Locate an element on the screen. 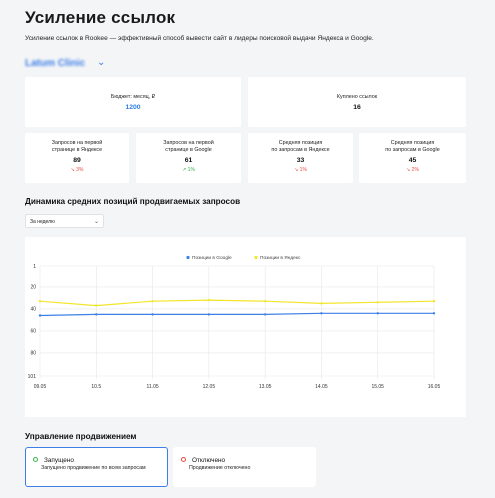 Image resolution: width=495 pixels, height=498 pixels. period-select: За неделю ⌄ is located at coordinates (64, 221).